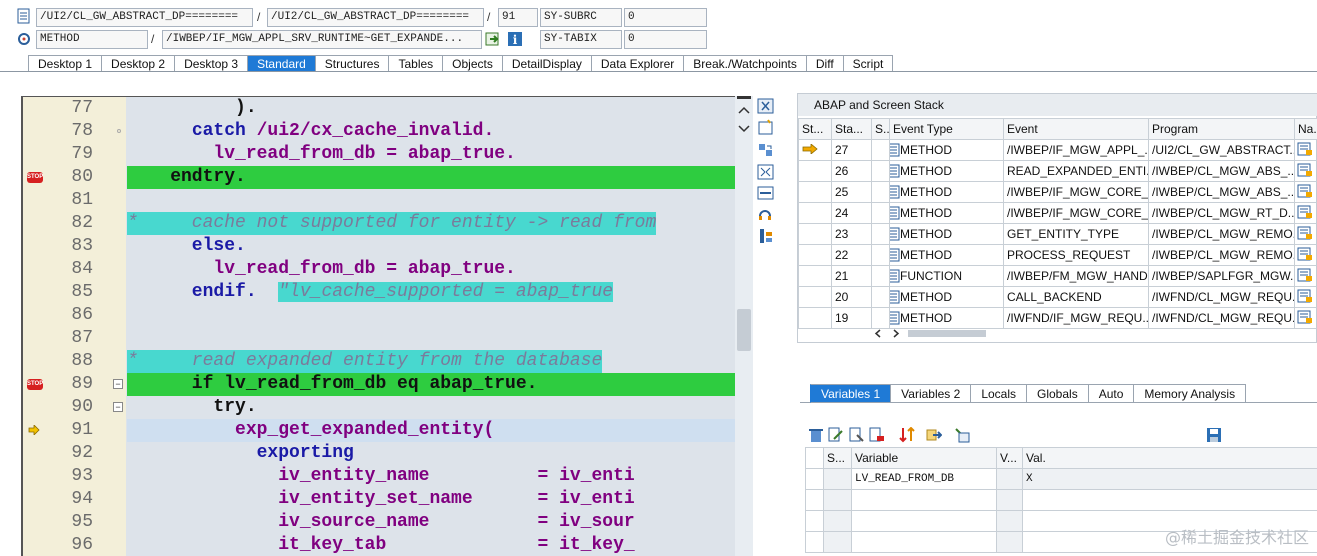  Describe the element at coordinates (857, 435) in the screenshot. I see `details-icon` at that location.